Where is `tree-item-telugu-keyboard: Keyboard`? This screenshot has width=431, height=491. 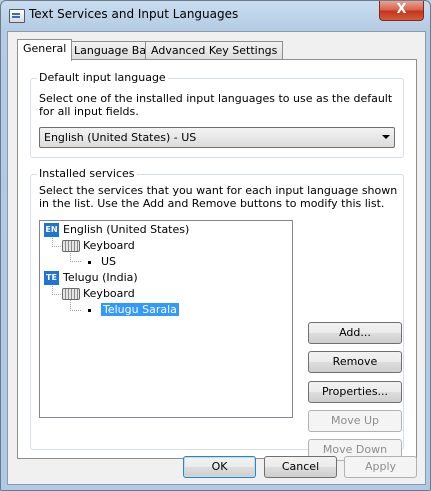 tree-item-telugu-keyboard: Keyboard is located at coordinates (98, 293).